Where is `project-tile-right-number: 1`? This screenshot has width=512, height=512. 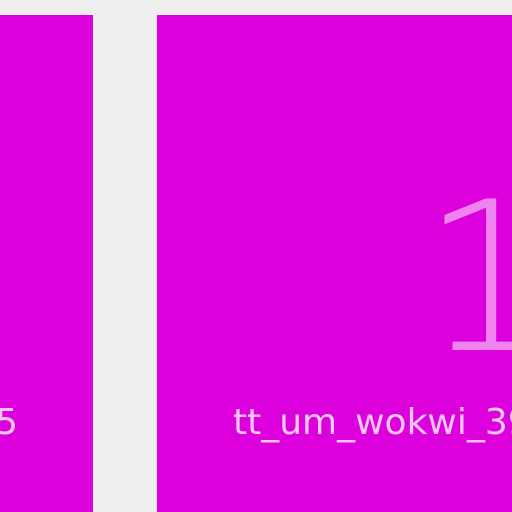 project-tile-right-number: 1 is located at coordinates (466, 279).